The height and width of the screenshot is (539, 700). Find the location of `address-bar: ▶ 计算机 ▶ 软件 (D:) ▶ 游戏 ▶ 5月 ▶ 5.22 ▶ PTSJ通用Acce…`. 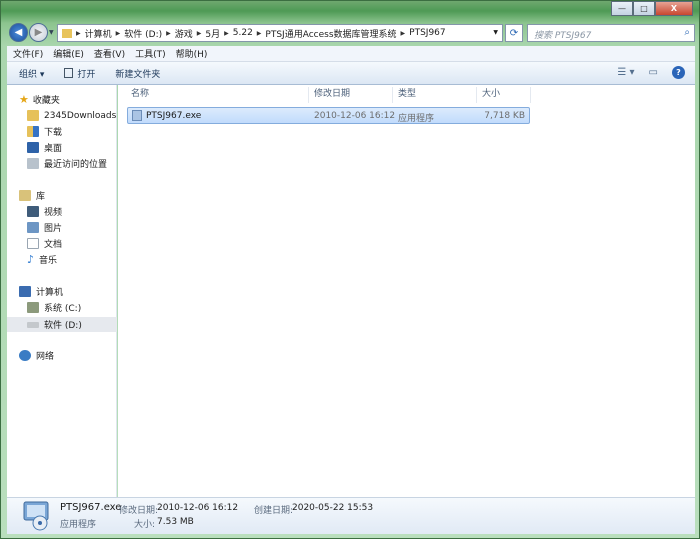

address-bar: ▶ 计算机 ▶ 软件 (D:) ▶ 游戏 ▶ 5月 ▶ 5.22 ▶ PTSJ通用Acce… is located at coordinates (280, 33).